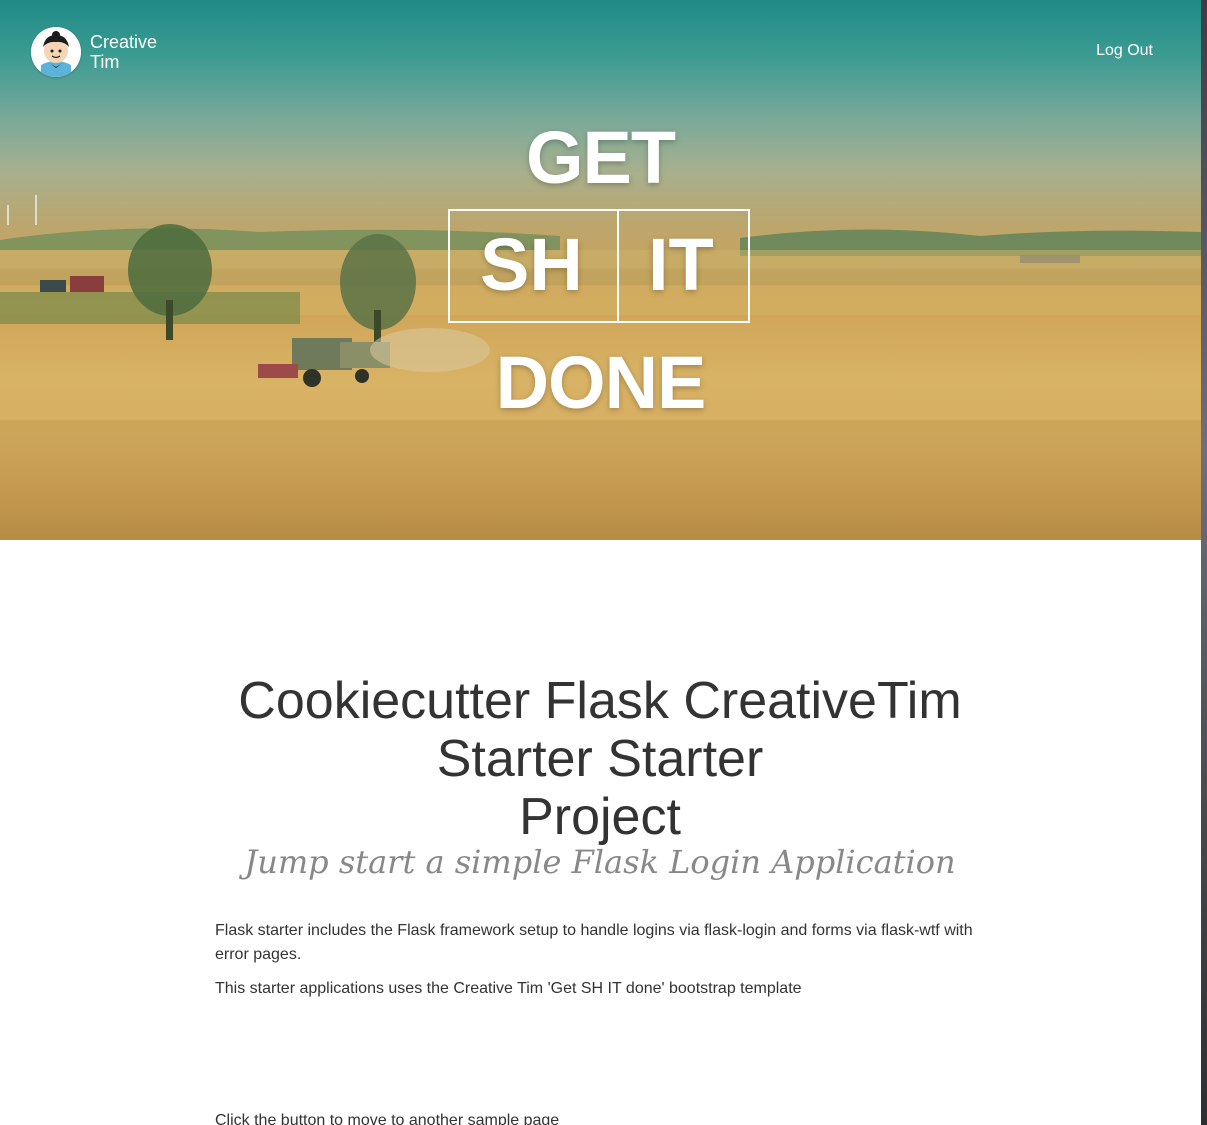  I want to click on logout-link: Log Out, so click(1124, 51).